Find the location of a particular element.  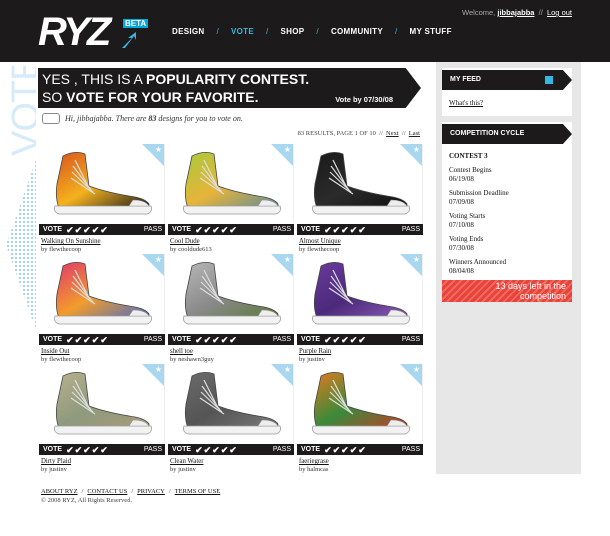

nav-my-stuff: MY STUFF is located at coordinates (431, 31).